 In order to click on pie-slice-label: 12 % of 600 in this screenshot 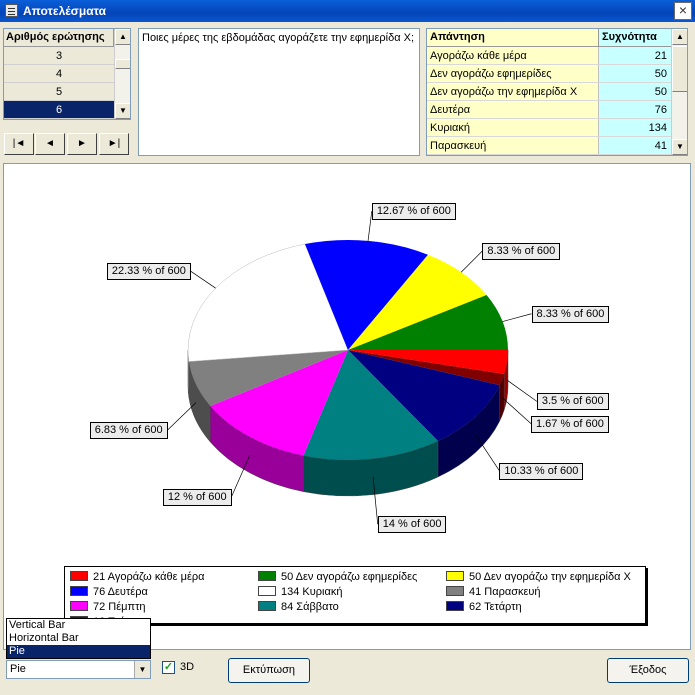, I will do `click(197, 497)`.